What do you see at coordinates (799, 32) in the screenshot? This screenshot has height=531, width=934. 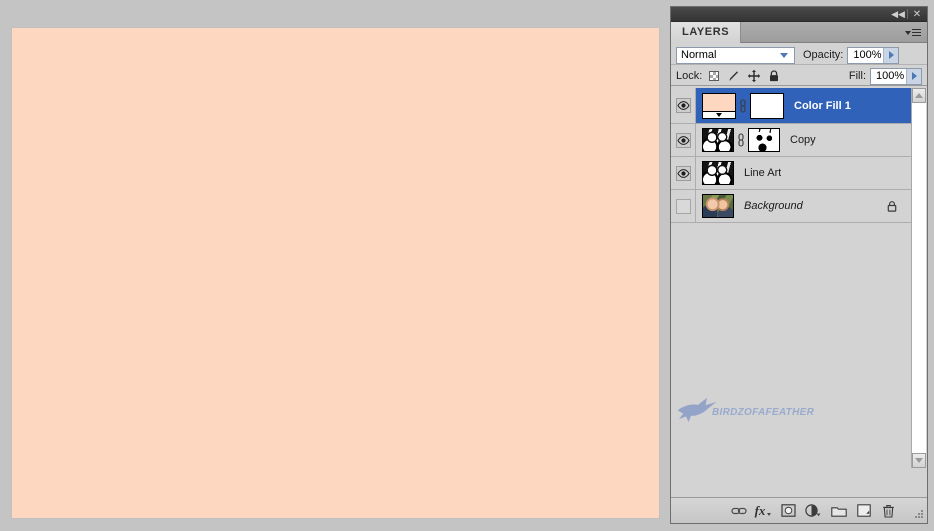 I see `panel-tab-strip: LAYERS` at bounding box center [799, 32].